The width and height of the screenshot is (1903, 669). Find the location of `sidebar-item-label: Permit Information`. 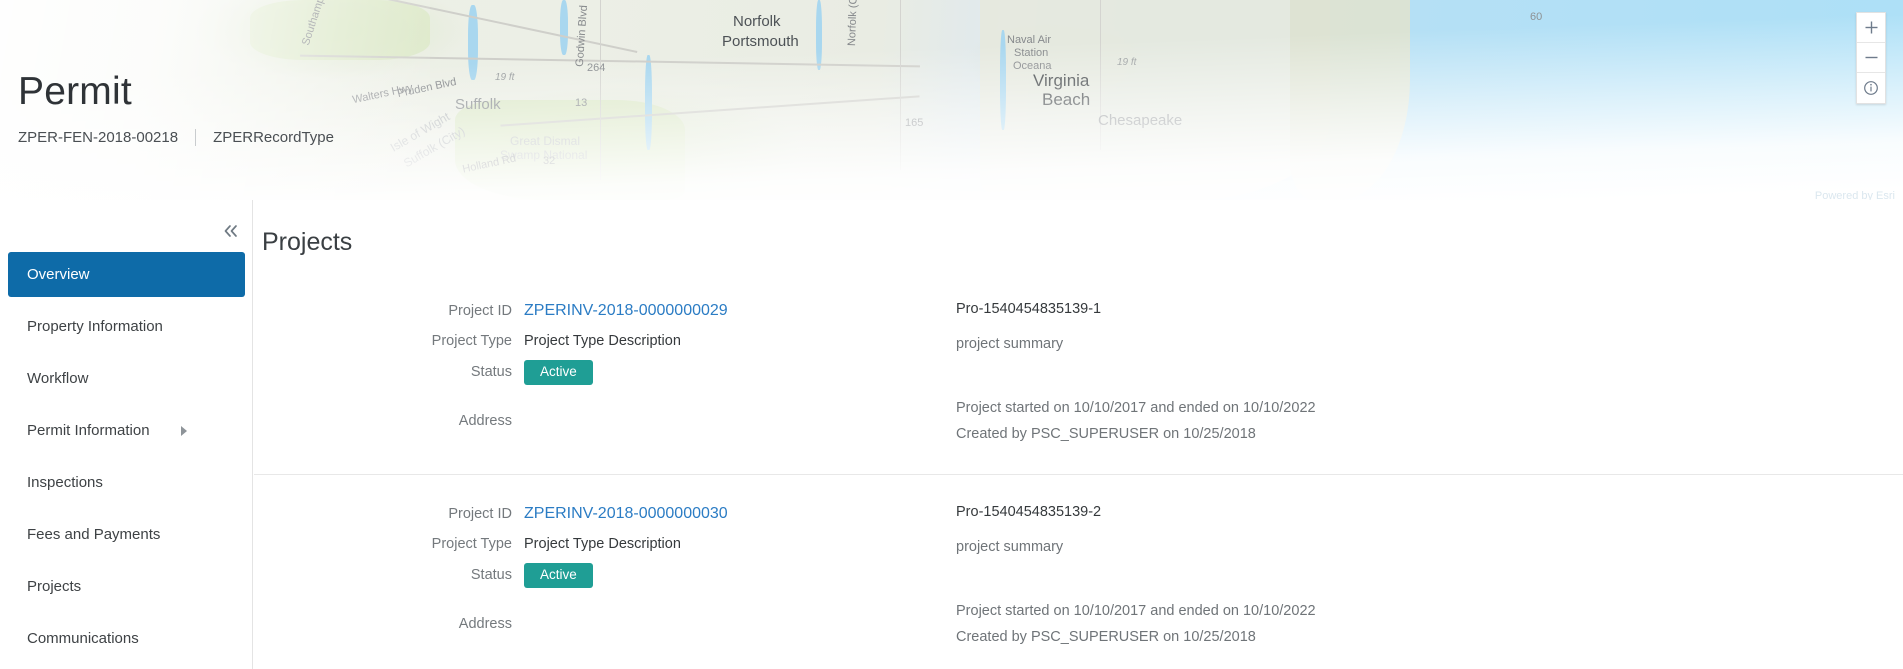

sidebar-item-label: Permit Information is located at coordinates (88, 430).